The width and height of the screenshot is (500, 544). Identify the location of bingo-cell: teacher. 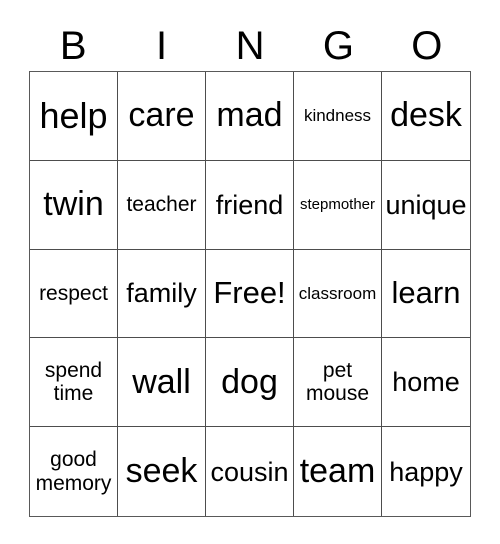
(162, 205).